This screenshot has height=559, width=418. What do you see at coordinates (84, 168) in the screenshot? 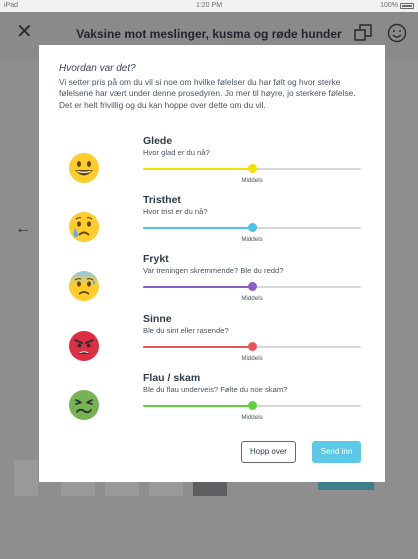
I see `grinning-face-icon` at bounding box center [84, 168].